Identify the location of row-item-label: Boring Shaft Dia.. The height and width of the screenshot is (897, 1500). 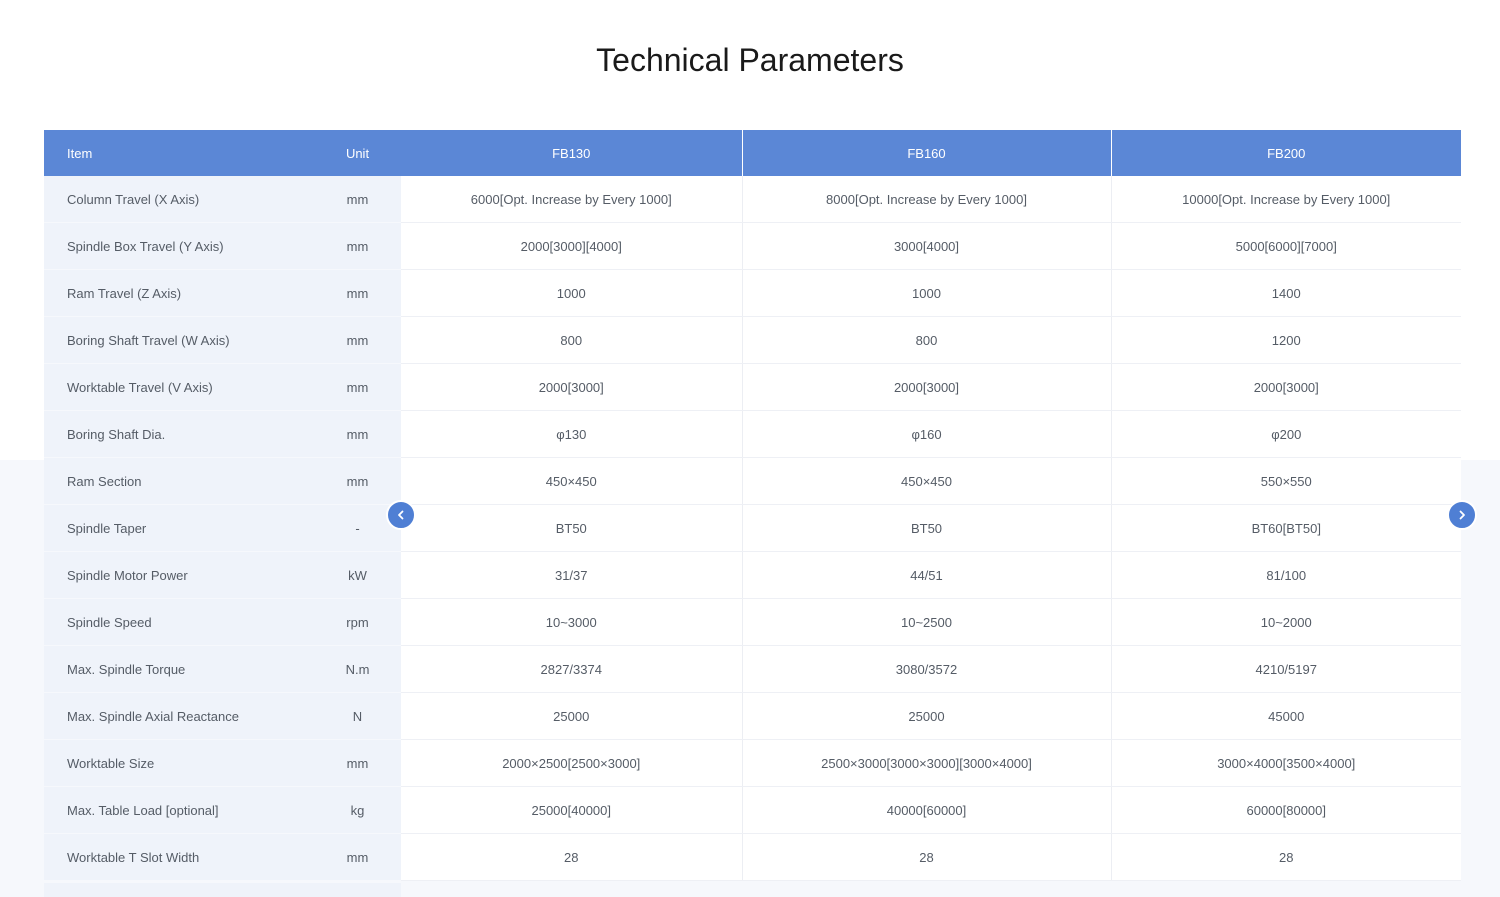
(179, 434).